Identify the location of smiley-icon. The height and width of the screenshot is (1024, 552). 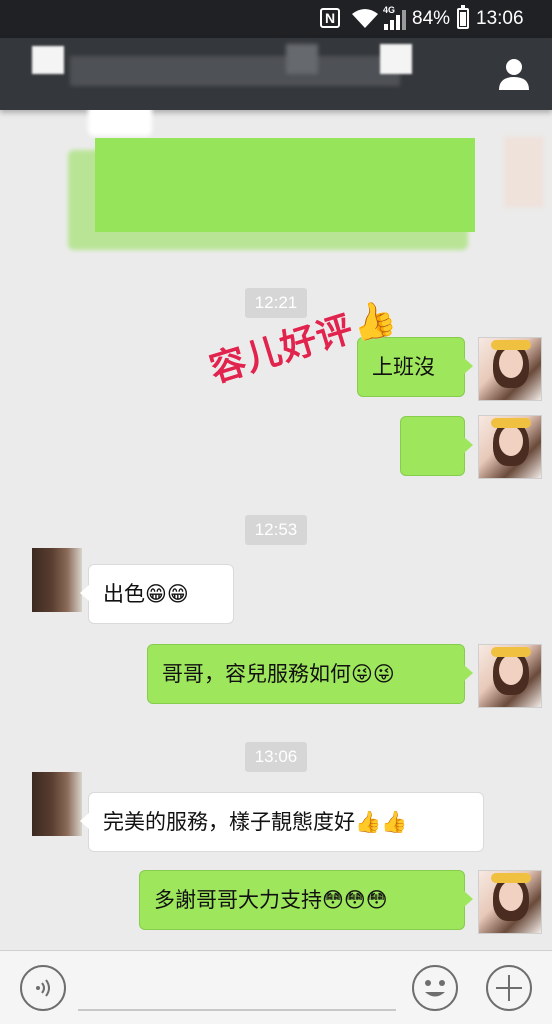
(435, 988).